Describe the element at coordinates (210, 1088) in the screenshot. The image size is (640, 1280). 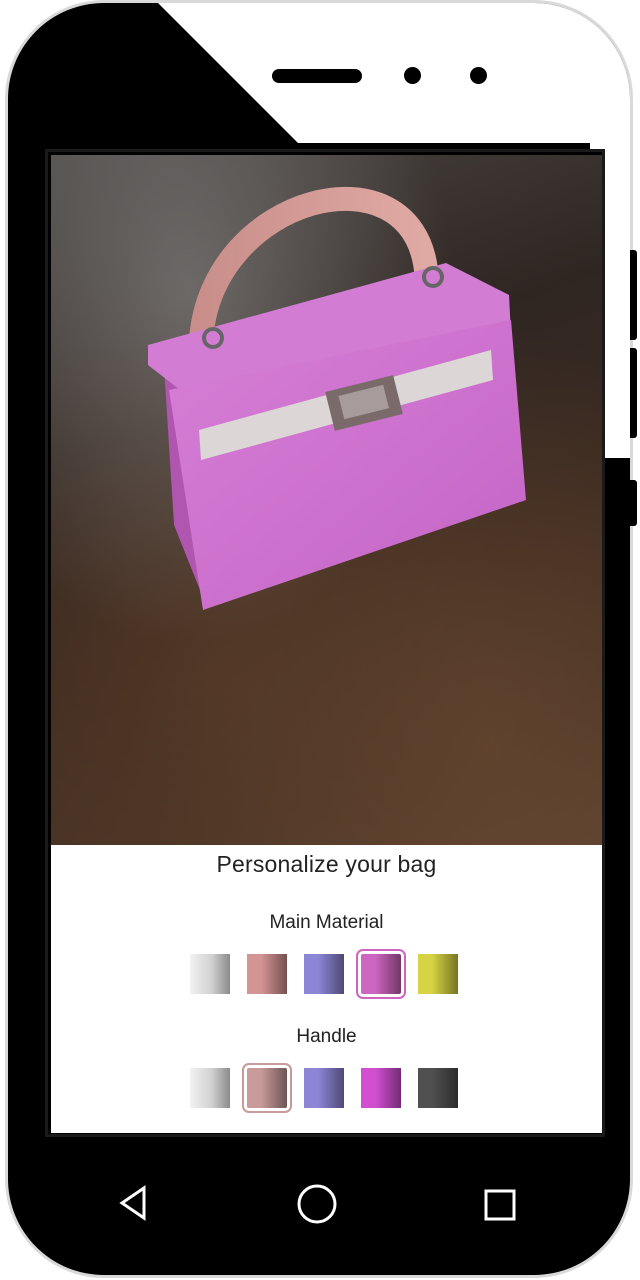
I see `handle-swatch-white` at that location.